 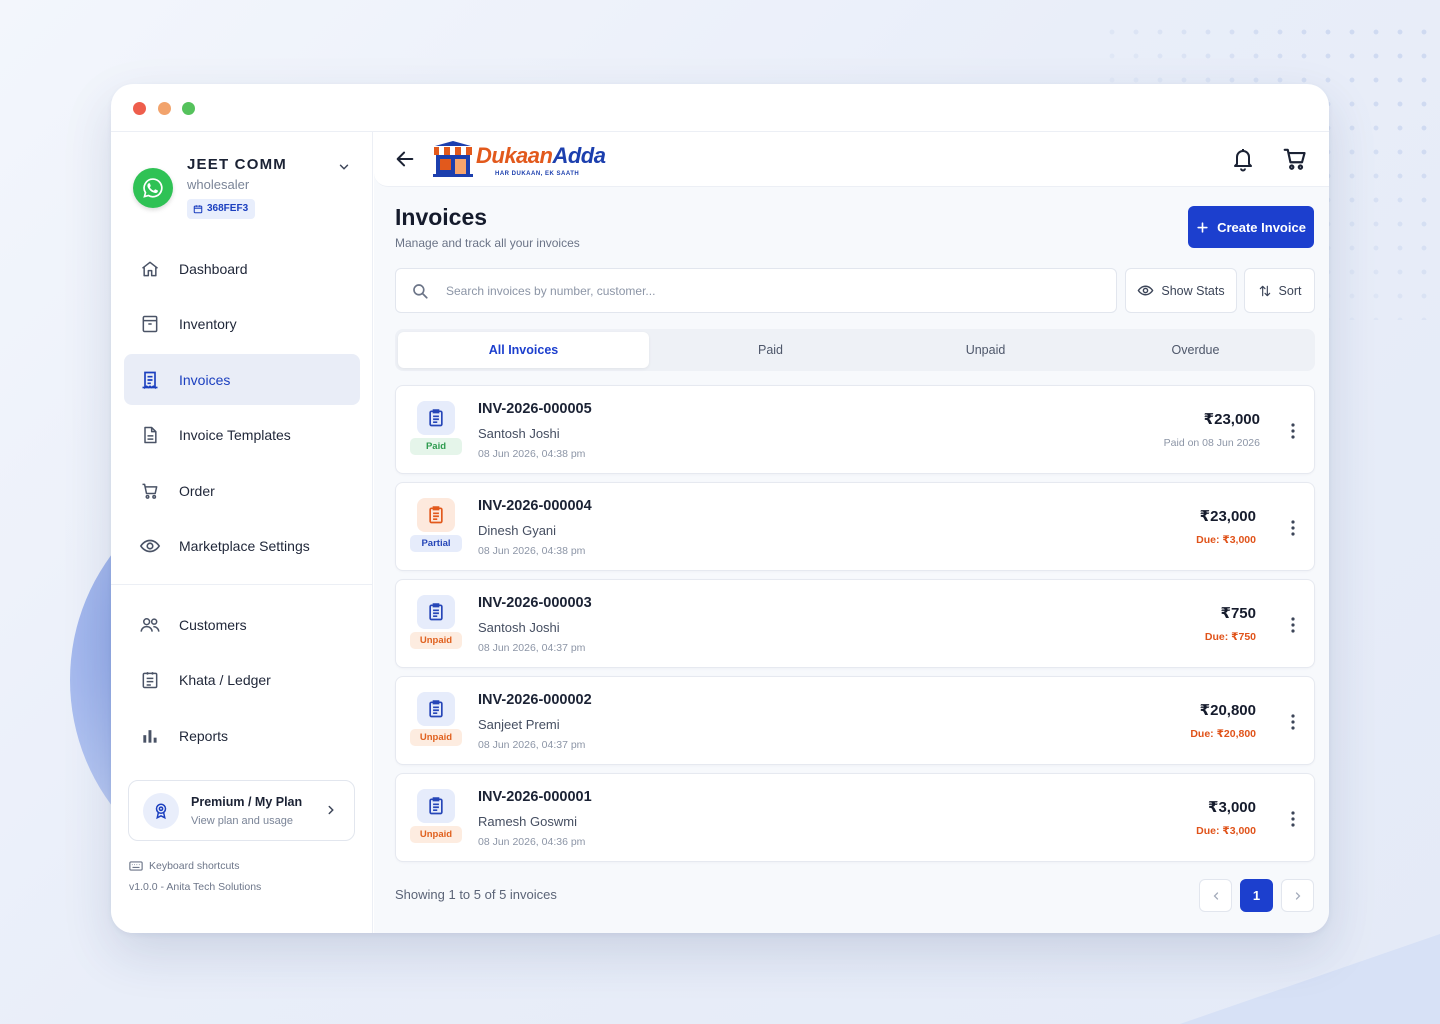 What do you see at coordinates (1290, 290) in the screenshot?
I see `sort-label: Sort` at bounding box center [1290, 290].